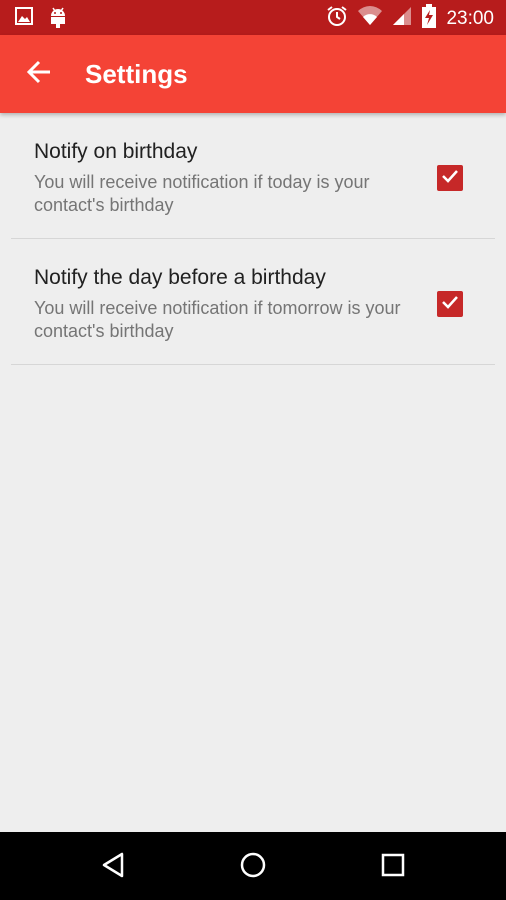 The height and width of the screenshot is (900, 506). What do you see at coordinates (337, 18) in the screenshot?
I see `alarm-icon` at bounding box center [337, 18].